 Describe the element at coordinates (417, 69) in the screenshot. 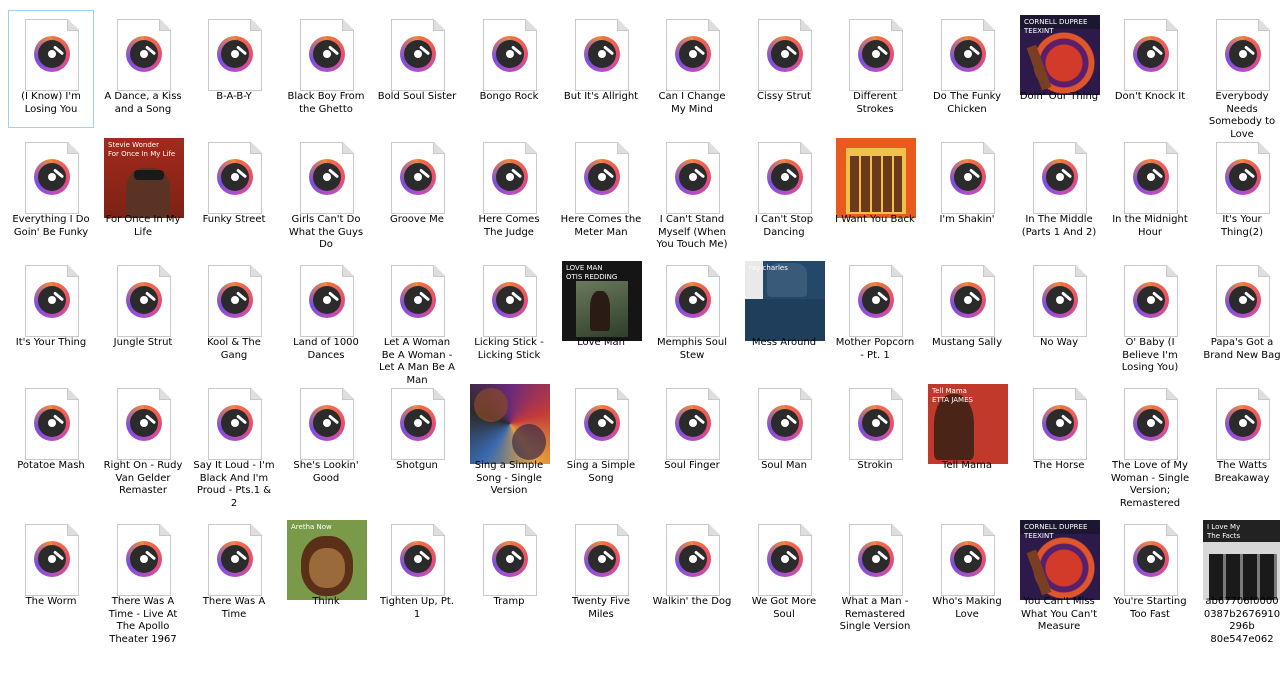

I see `file-item: Bold Soul Sister` at that location.